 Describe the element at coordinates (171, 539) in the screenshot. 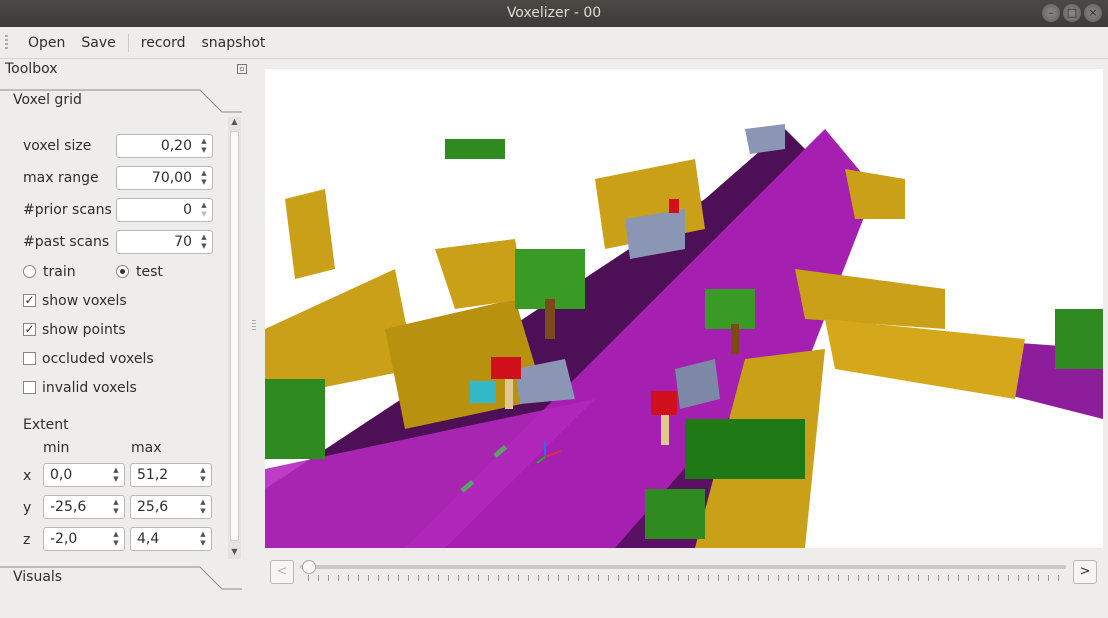

I see `extent-z-max-spinbox: 4,4 ▲ ▼` at that location.